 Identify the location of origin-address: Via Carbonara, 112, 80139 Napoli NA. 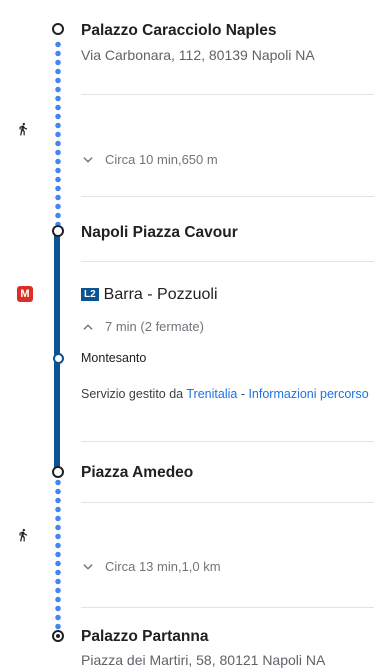
(198, 55).